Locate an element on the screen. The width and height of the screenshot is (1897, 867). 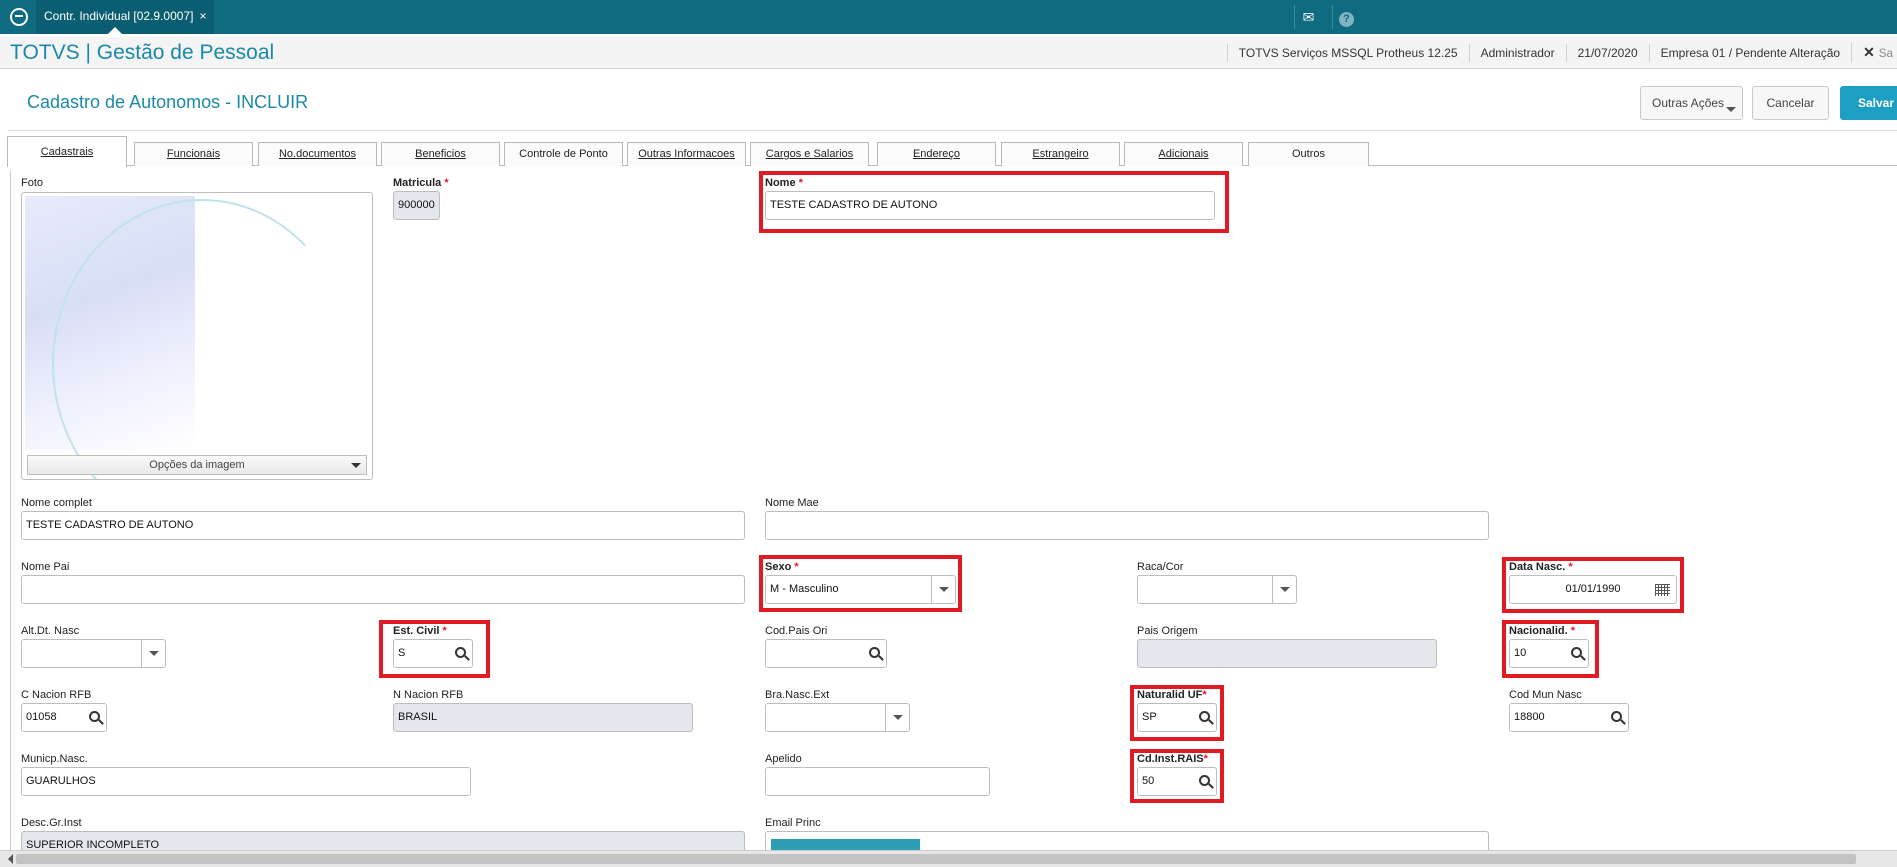
photo-label: Foto is located at coordinates (32, 183).